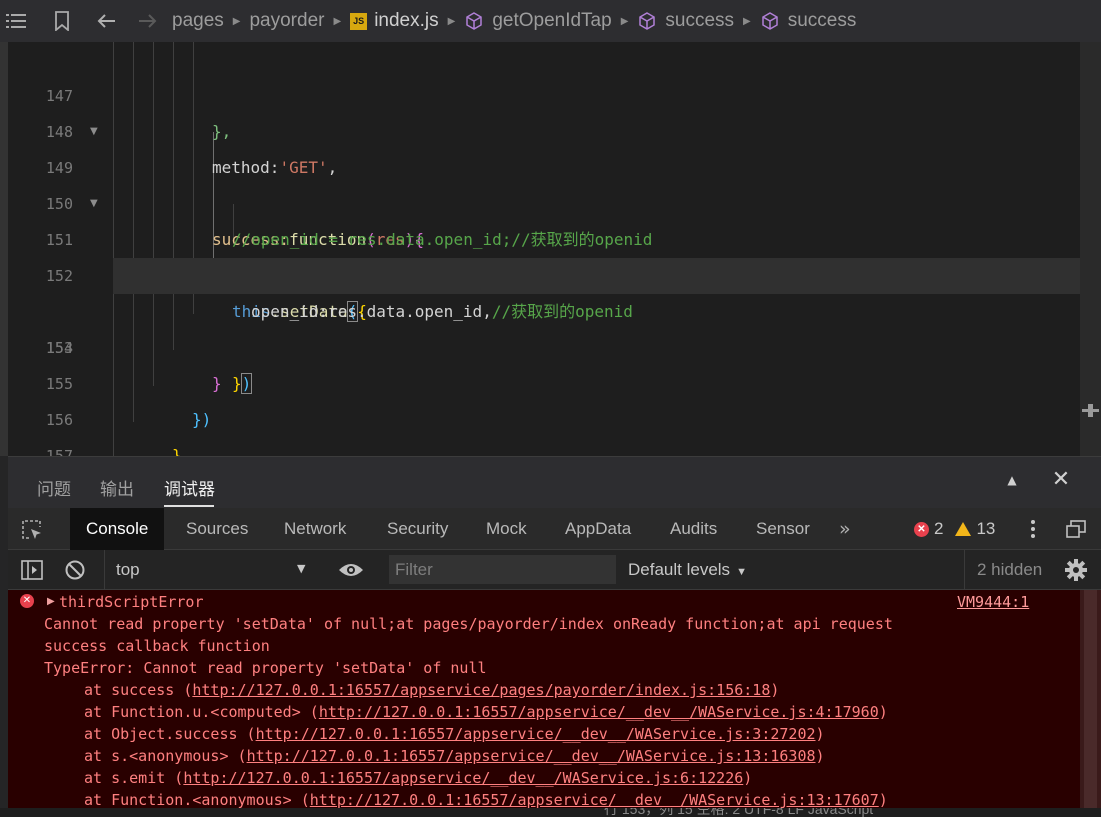  Describe the element at coordinates (189, 487) in the screenshot. I see `panel-tab-debugger: 调试器` at that location.